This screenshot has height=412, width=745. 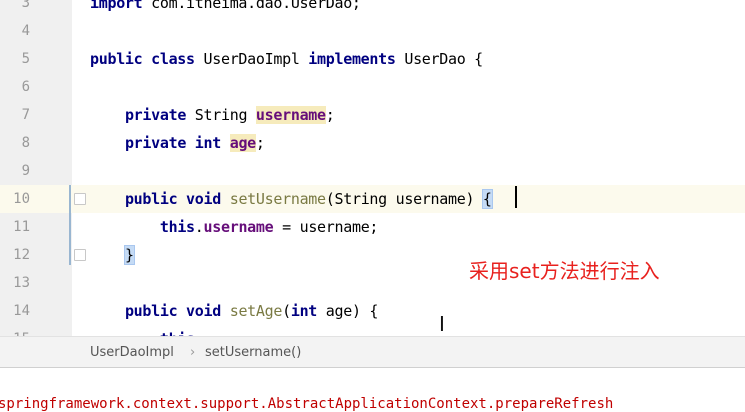 What do you see at coordinates (225, 6) in the screenshot?
I see `line-code: import com.itheima.dao.UserDao;` at bounding box center [225, 6].